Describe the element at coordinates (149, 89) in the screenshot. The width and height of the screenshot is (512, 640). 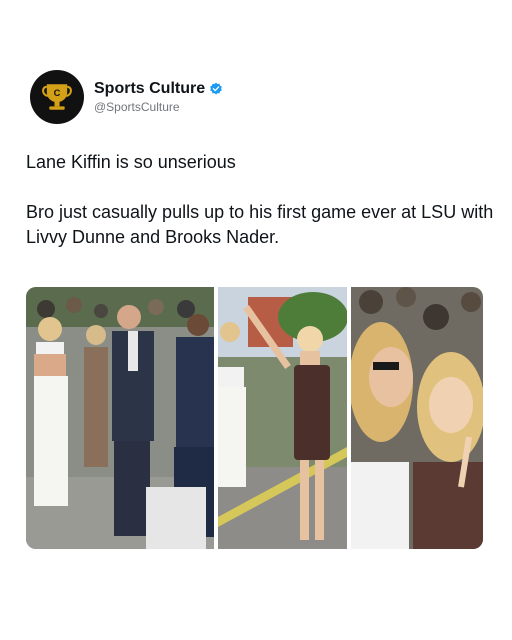
I see `display-name: Sports Culture` at that location.